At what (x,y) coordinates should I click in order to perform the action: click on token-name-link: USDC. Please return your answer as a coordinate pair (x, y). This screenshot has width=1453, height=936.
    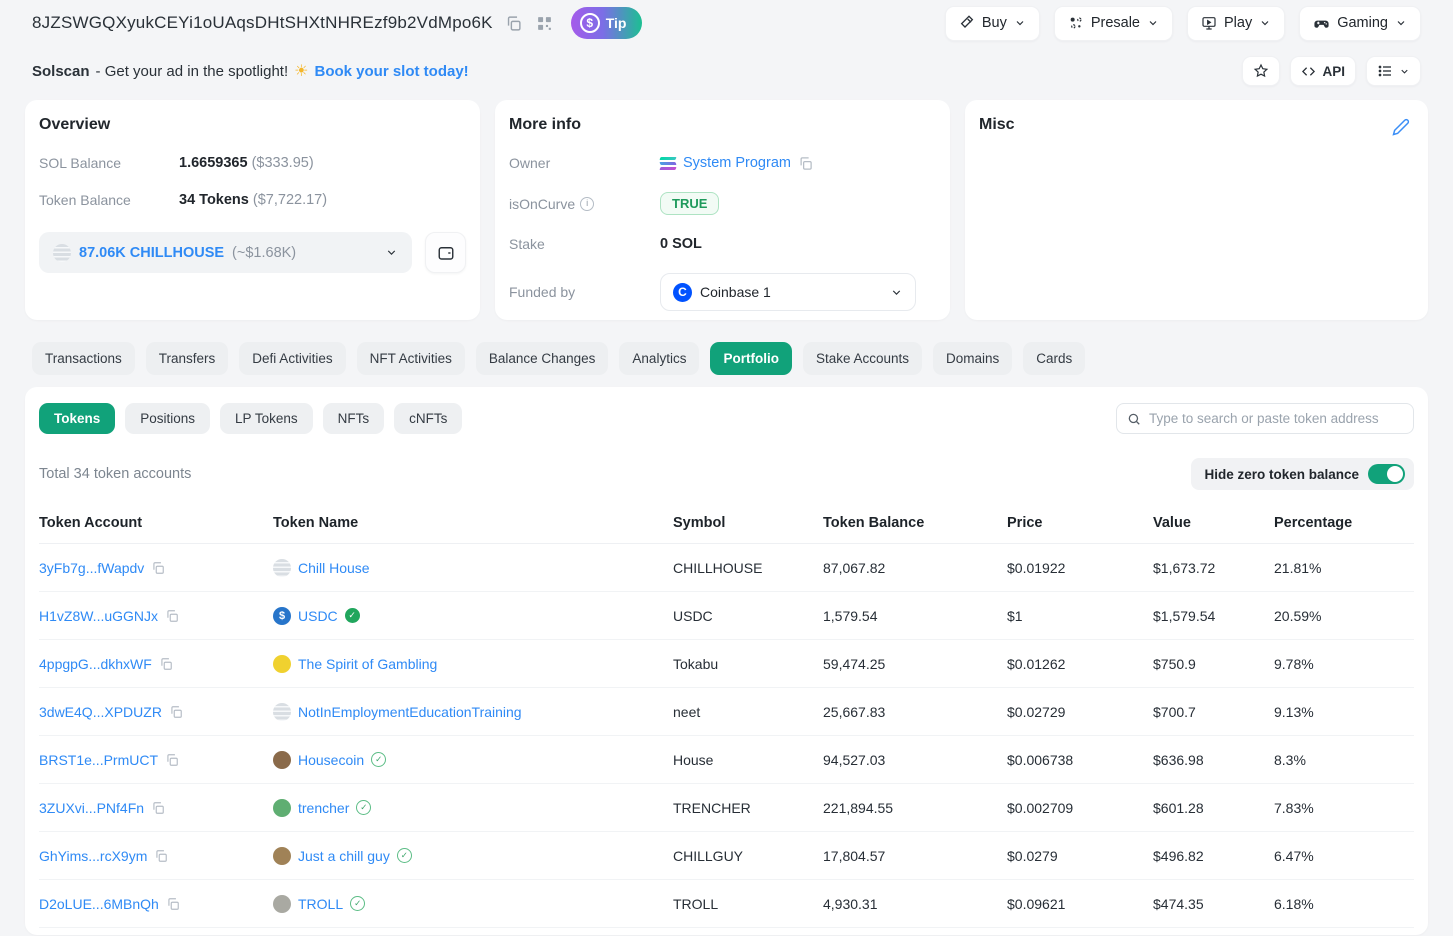
    Looking at the image, I should click on (318, 616).